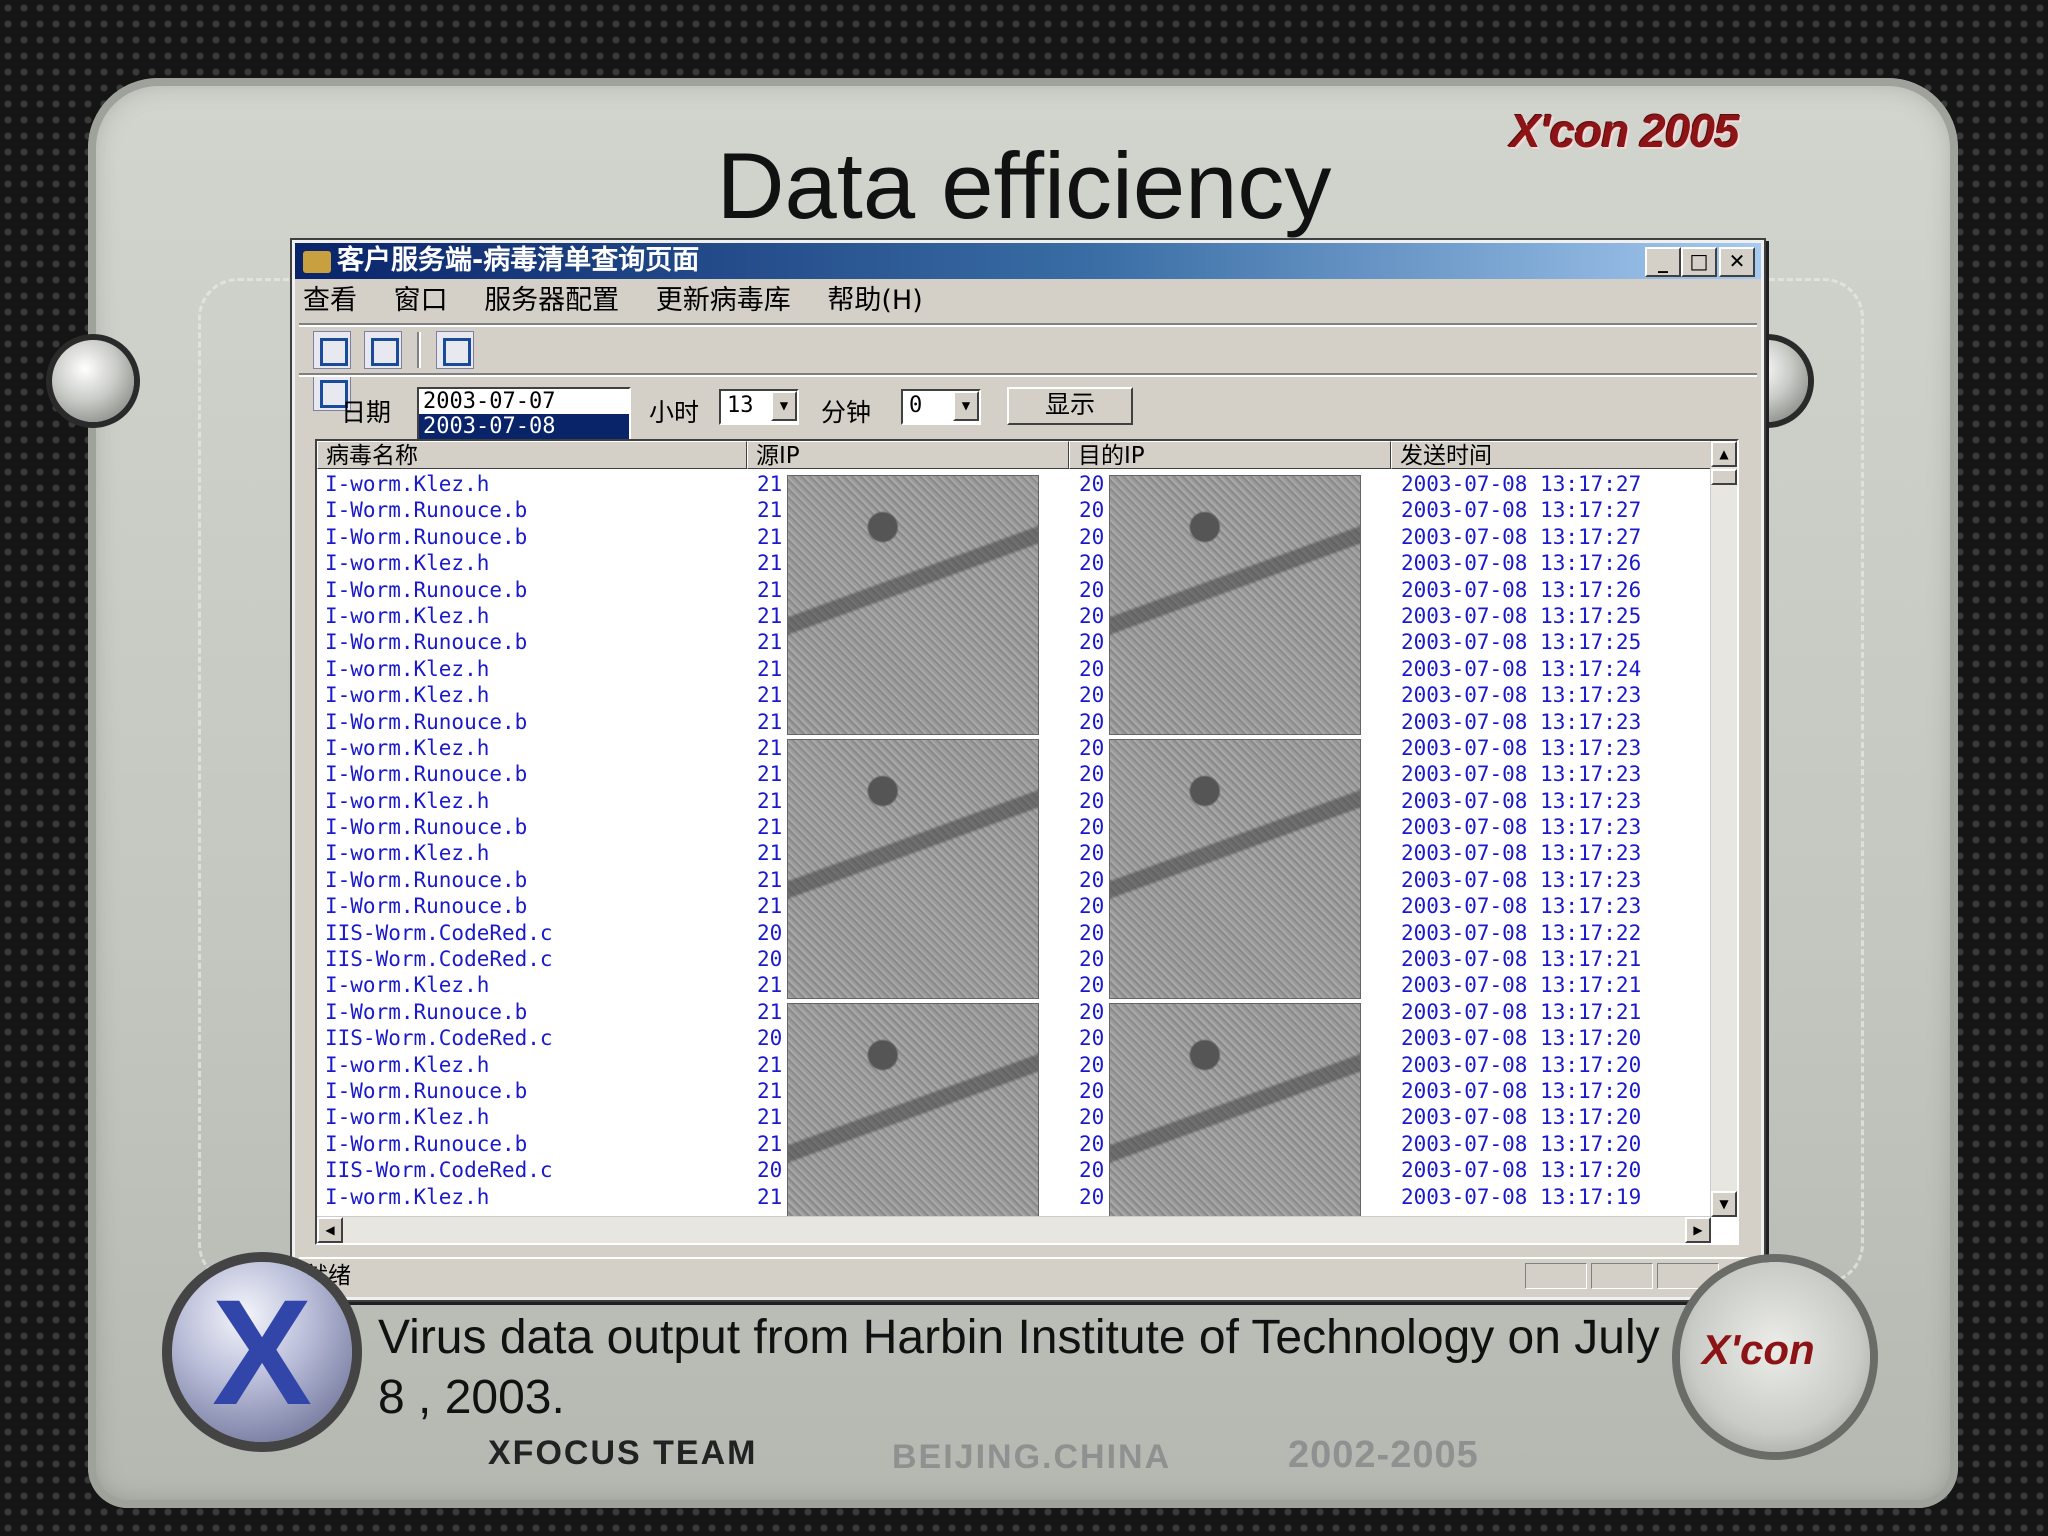  What do you see at coordinates (518, 260) in the screenshot?
I see `window-title: 客户服务端-病毒清单查询页面` at bounding box center [518, 260].